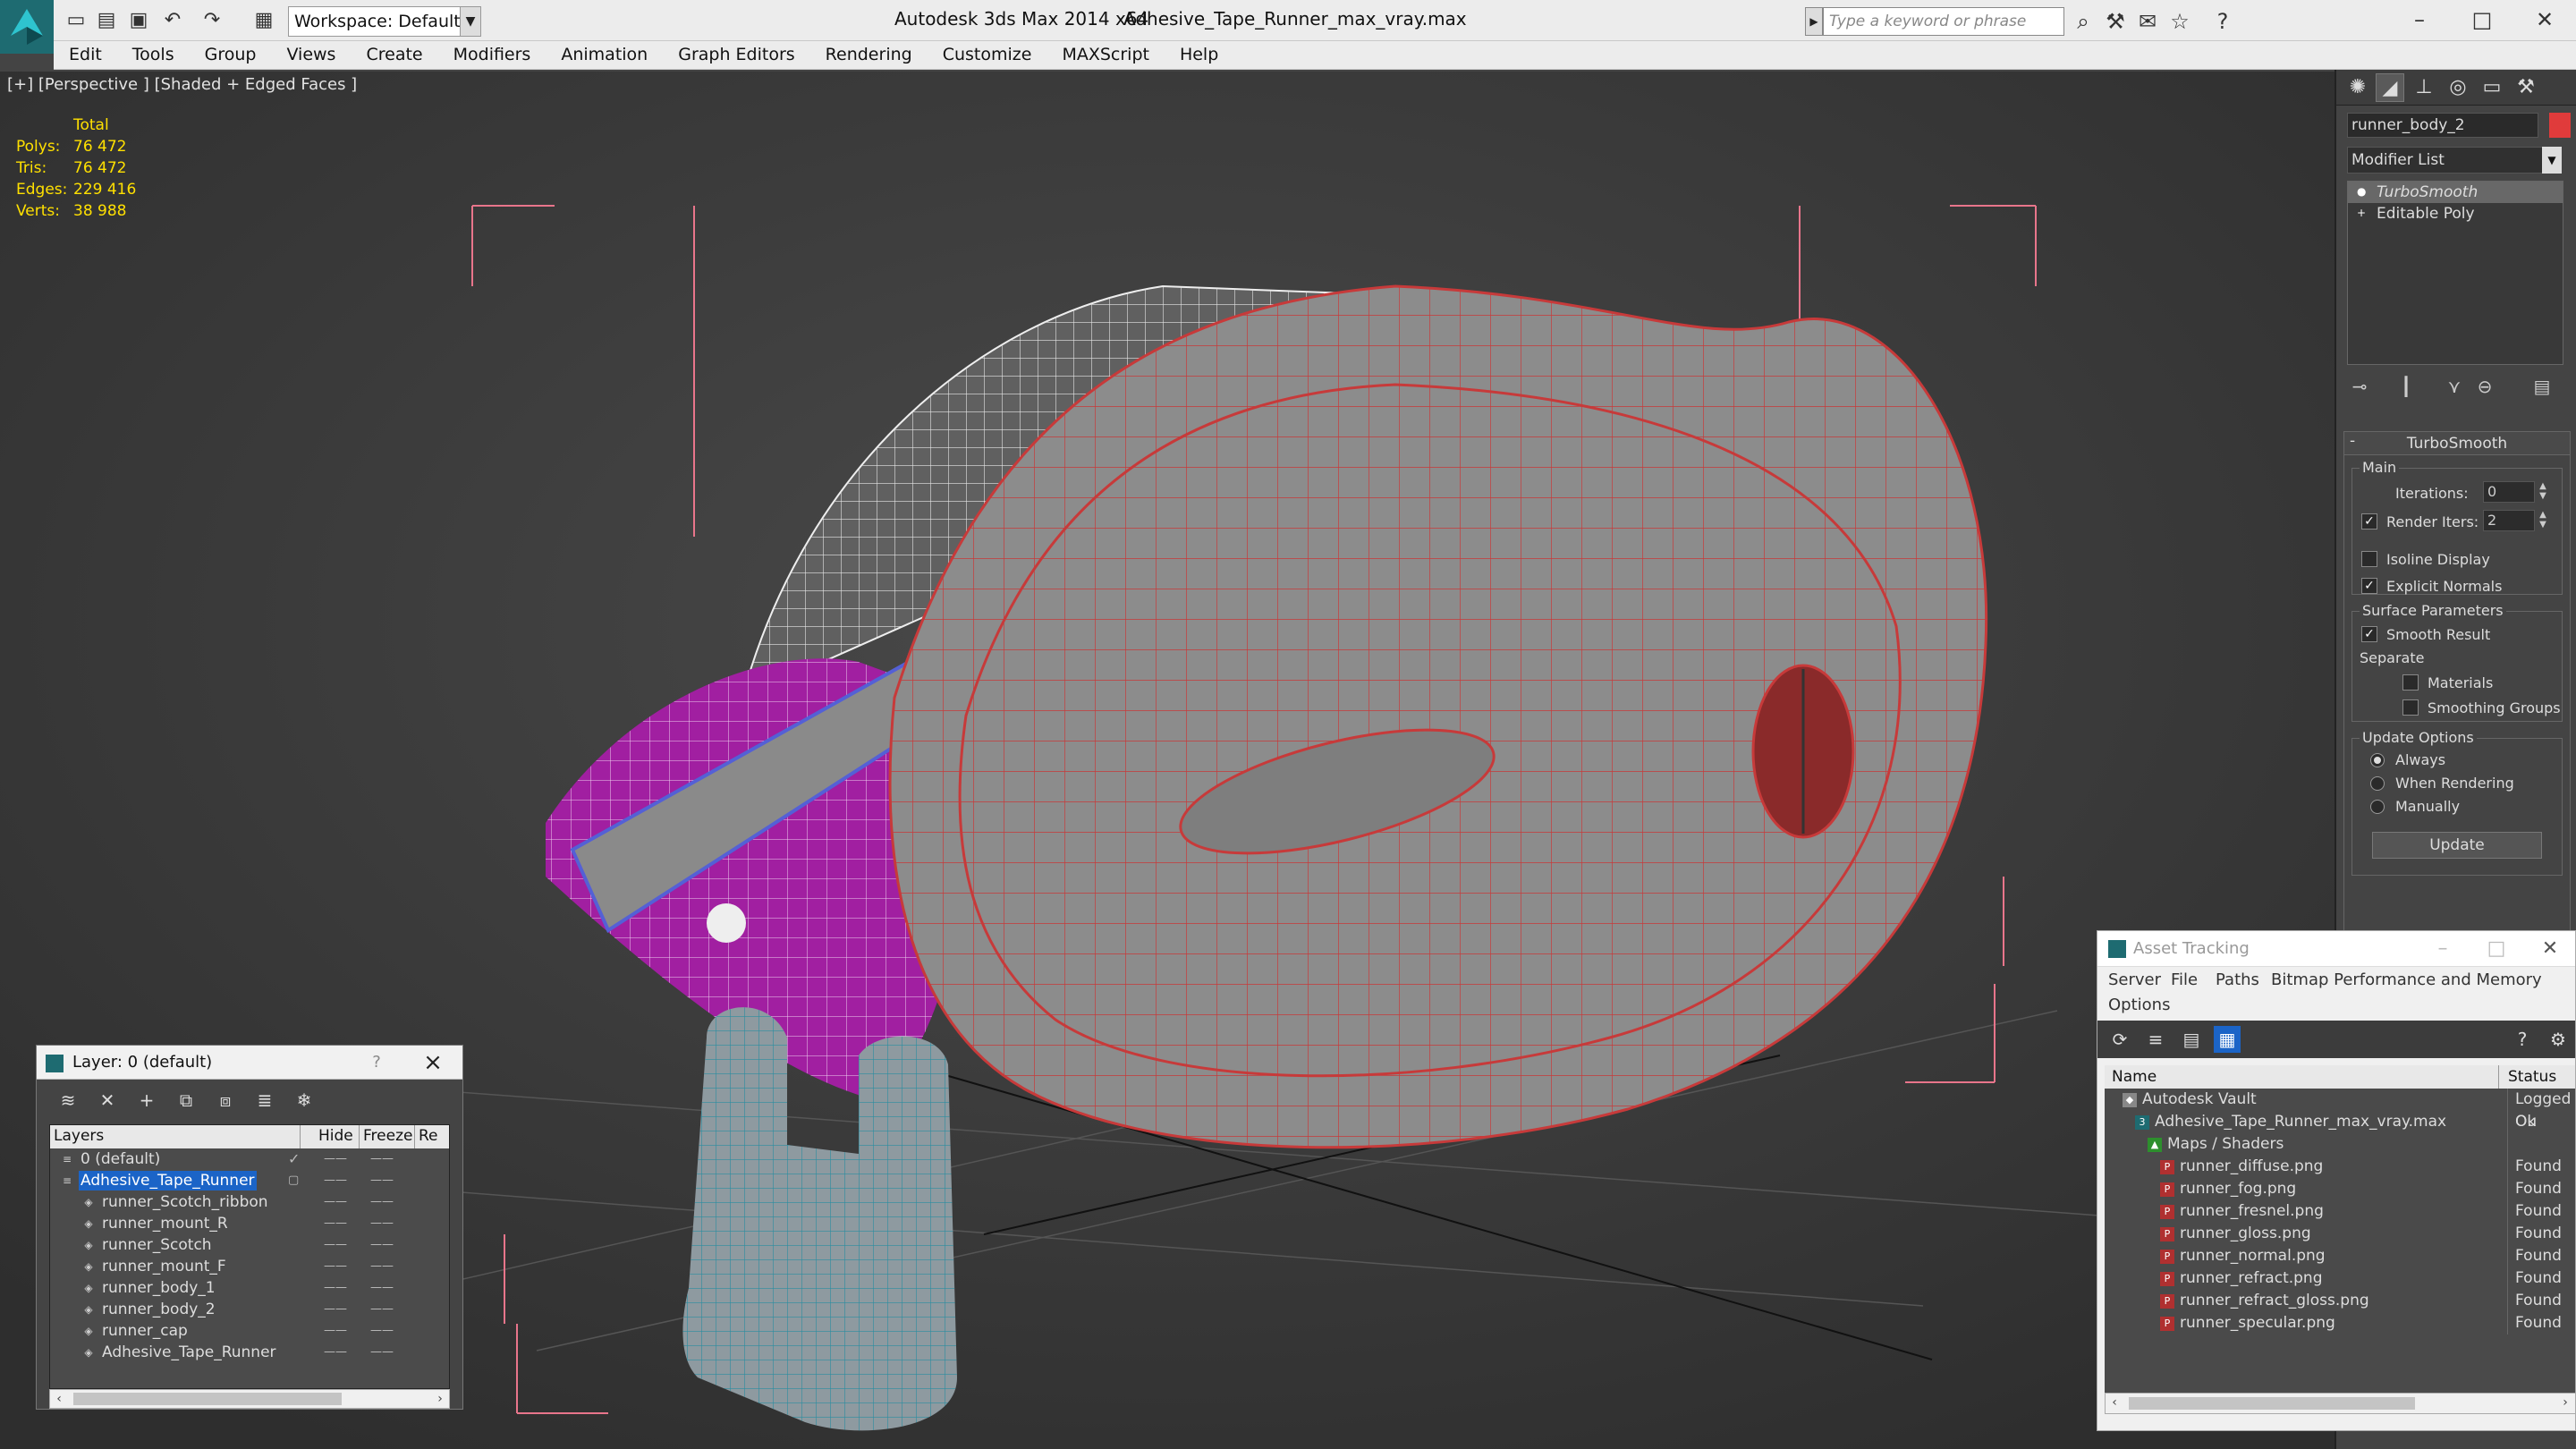  What do you see at coordinates (2340, 1278) in the screenshot?
I see `asset-row: Prunner_refract.png Found` at bounding box center [2340, 1278].